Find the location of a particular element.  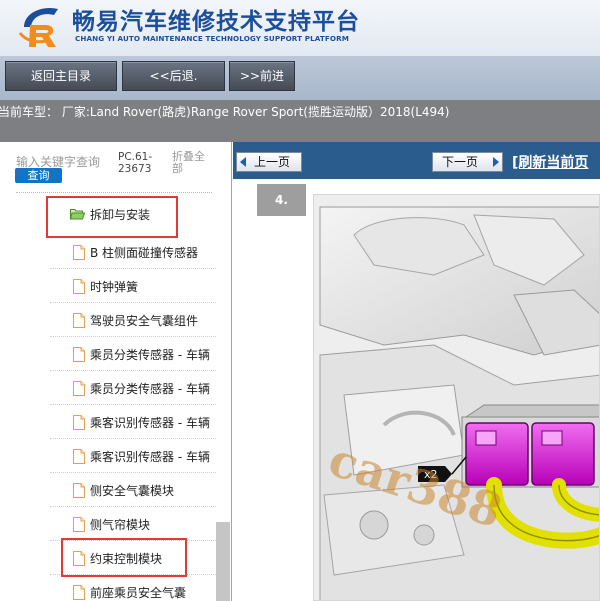

tree-item: 时钟弹簧 is located at coordinates (133, 286).